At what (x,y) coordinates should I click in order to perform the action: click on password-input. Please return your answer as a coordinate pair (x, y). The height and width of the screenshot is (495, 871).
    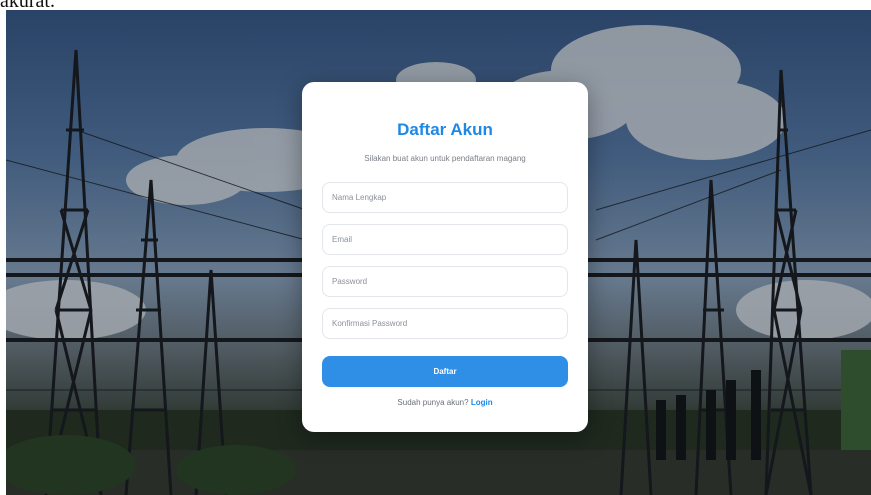
    Looking at the image, I should click on (445, 281).